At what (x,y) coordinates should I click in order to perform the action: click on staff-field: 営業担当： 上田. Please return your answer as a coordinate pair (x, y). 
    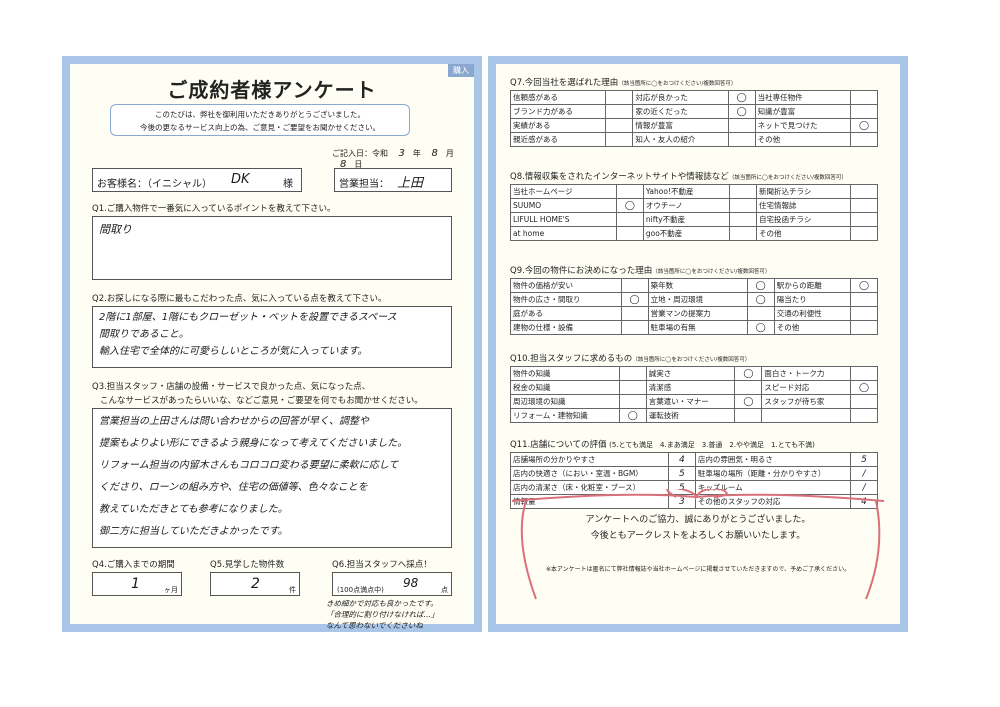
    Looking at the image, I should click on (393, 180).